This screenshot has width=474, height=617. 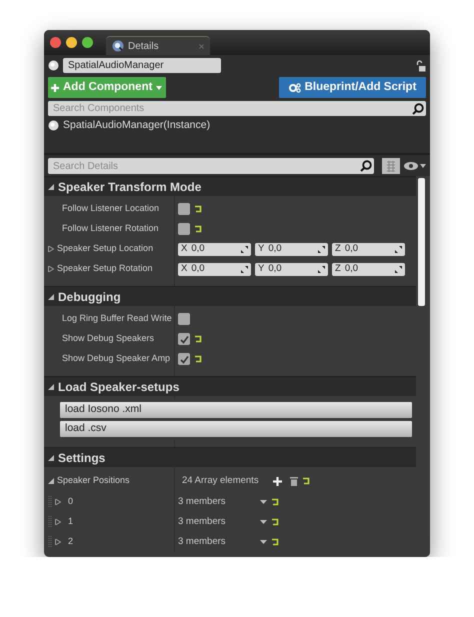 I want to click on eye-icon, so click(x=415, y=166).